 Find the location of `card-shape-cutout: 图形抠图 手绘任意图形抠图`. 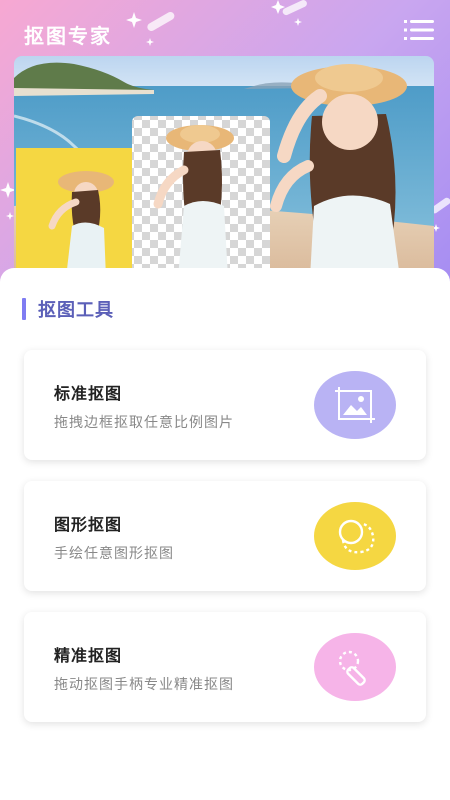

card-shape-cutout: 图形抠图 手绘任意图形抠图 is located at coordinates (225, 536).